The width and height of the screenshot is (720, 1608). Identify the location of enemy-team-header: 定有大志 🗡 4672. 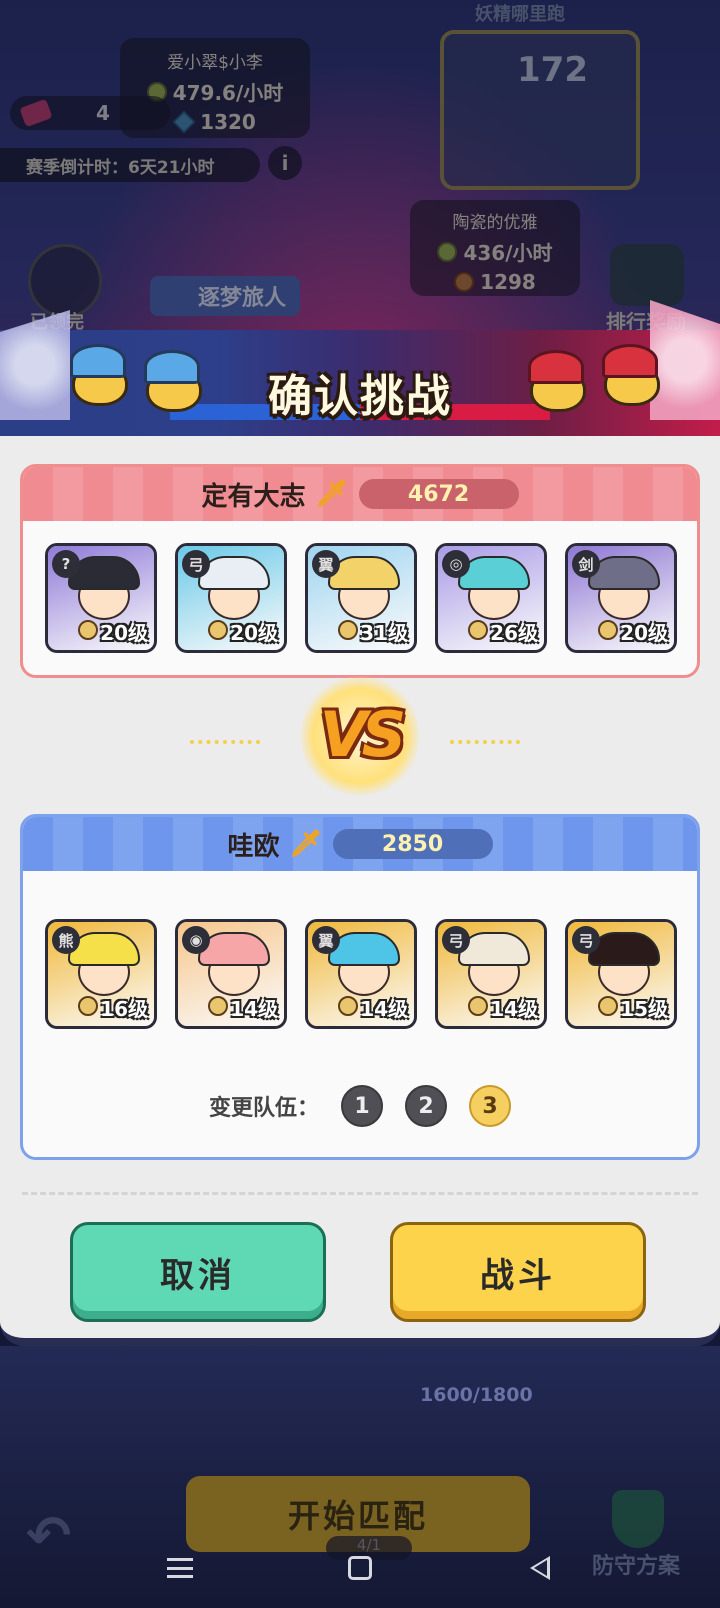
(360, 494).